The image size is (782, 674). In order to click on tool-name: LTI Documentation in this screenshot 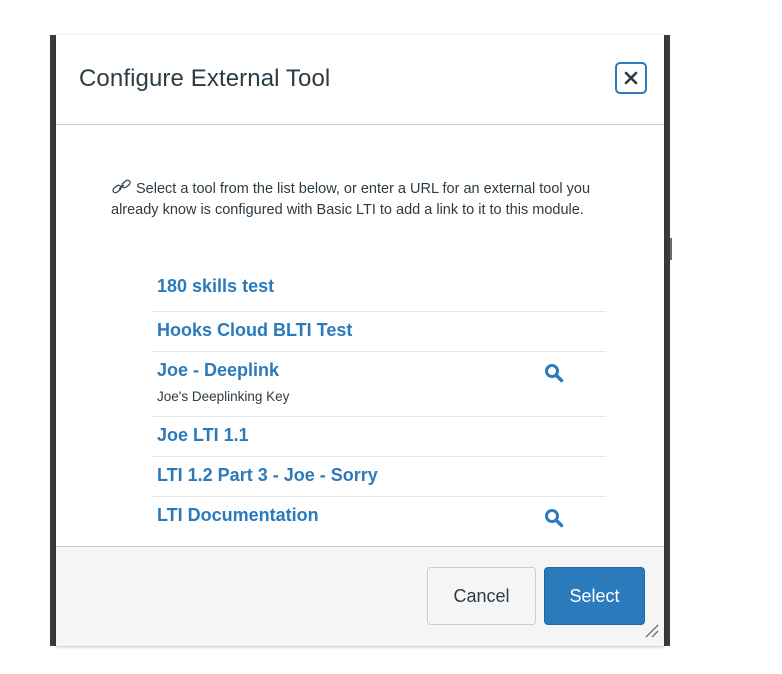, I will do `click(238, 515)`.